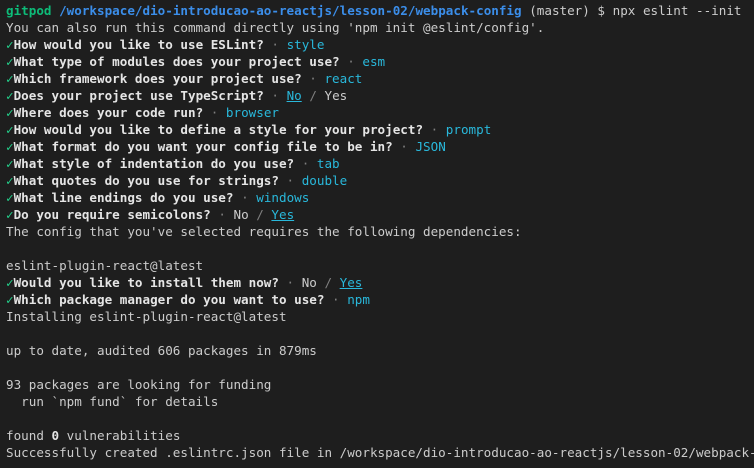  What do you see at coordinates (157, 78) in the screenshot?
I see `question-text: Which framework does your project use?` at bounding box center [157, 78].